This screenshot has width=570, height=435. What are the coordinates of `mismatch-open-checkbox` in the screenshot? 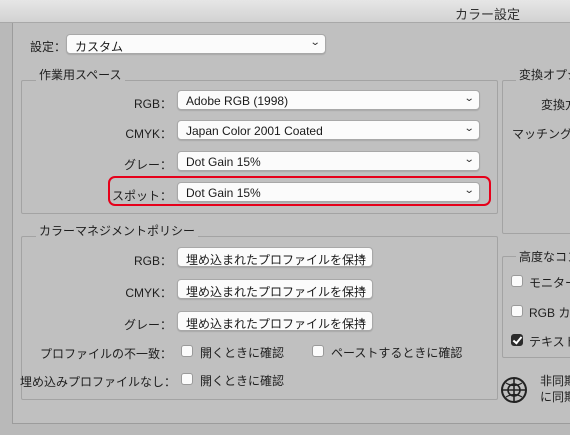 It's located at (187, 351).